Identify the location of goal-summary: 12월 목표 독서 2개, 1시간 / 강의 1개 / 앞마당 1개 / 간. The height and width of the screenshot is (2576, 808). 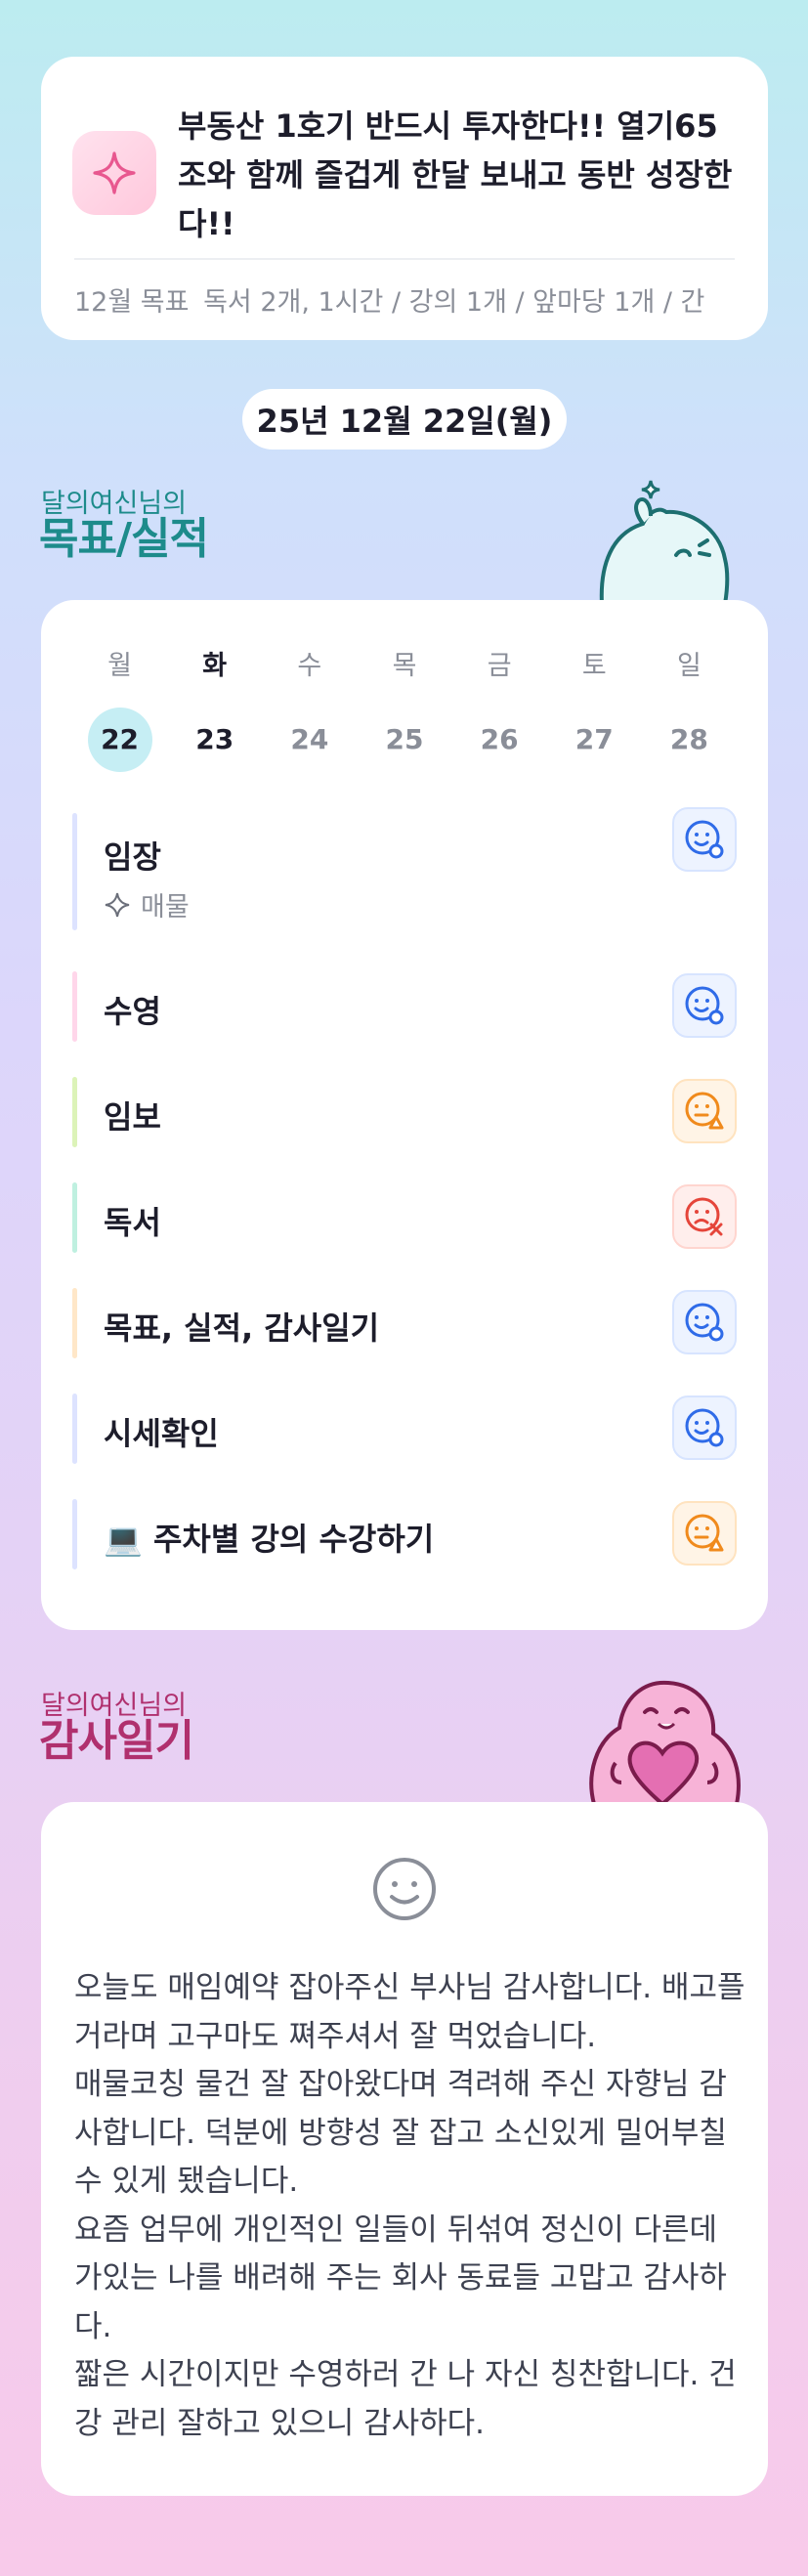
(404, 302).